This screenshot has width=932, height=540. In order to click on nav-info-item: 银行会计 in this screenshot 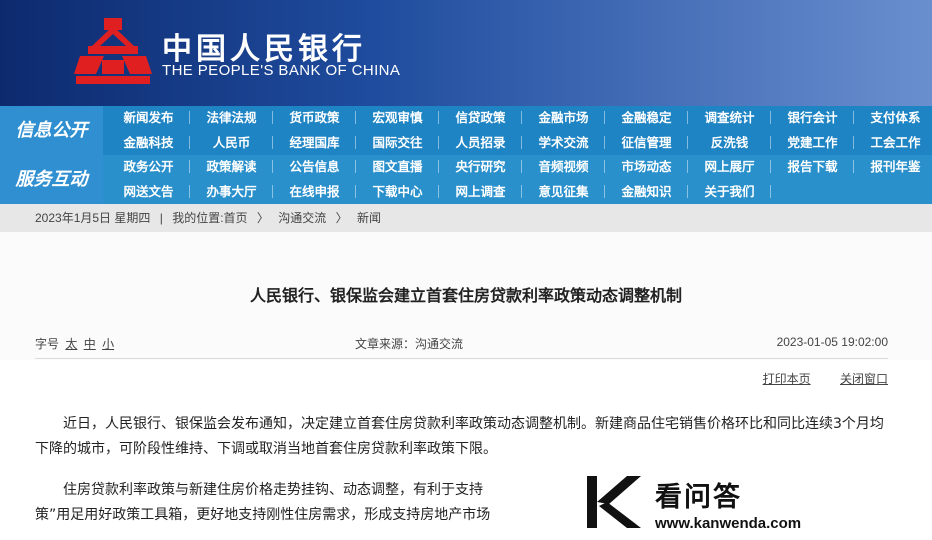, I will do `click(812, 117)`.